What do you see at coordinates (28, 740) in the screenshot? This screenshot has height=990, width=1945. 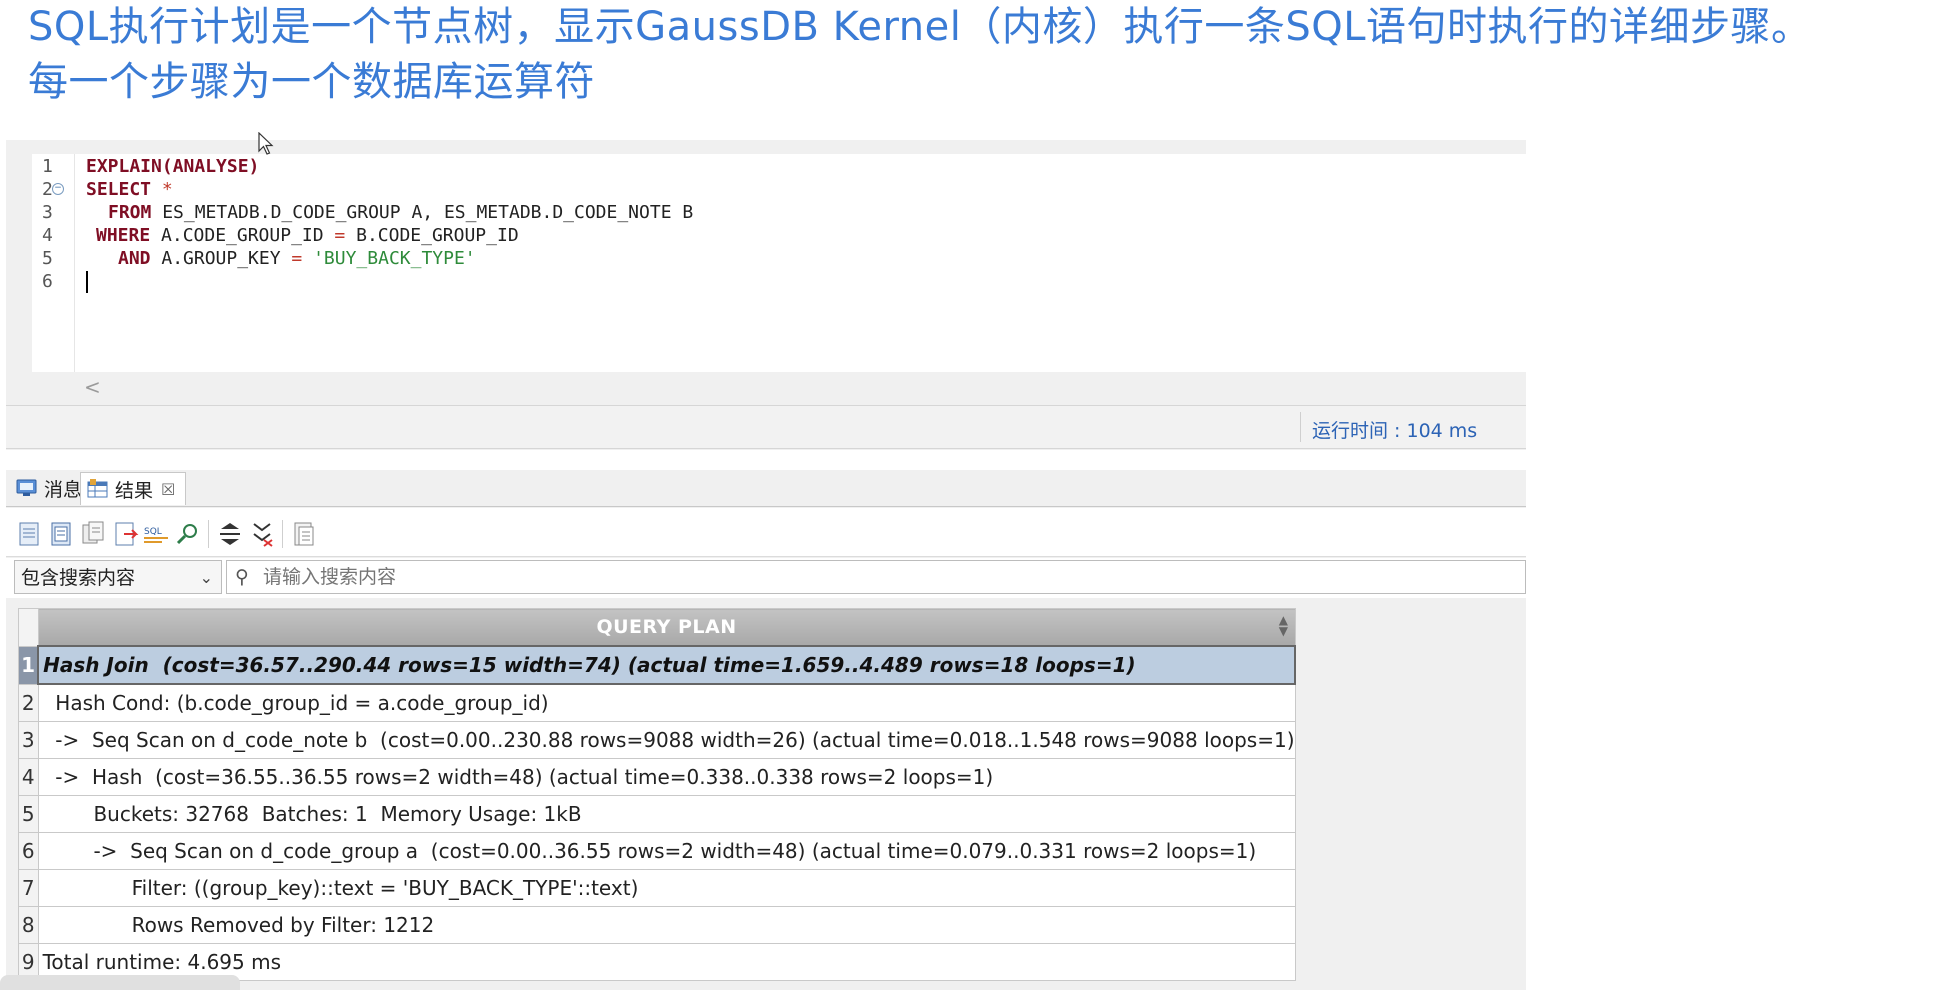 I see `row-number: 3` at bounding box center [28, 740].